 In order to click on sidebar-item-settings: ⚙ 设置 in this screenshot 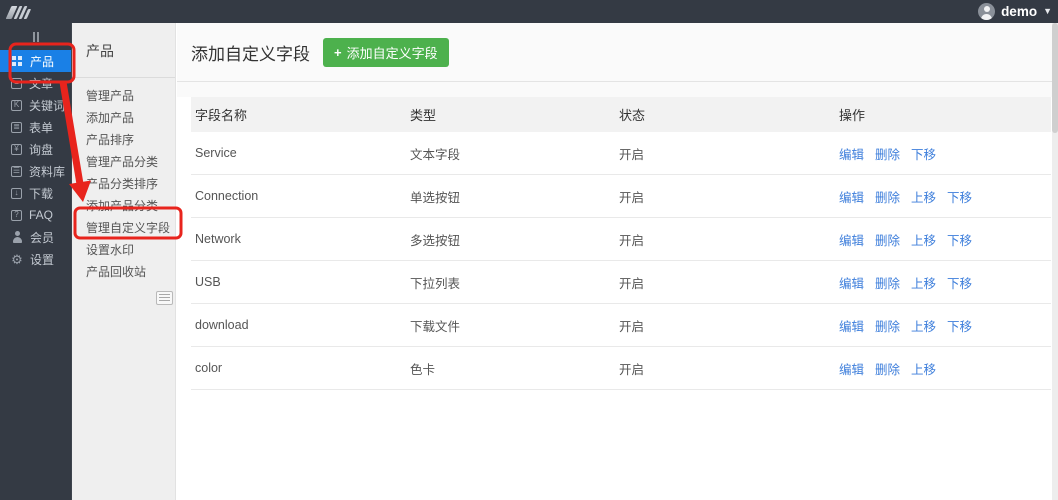, I will do `click(35, 259)`.